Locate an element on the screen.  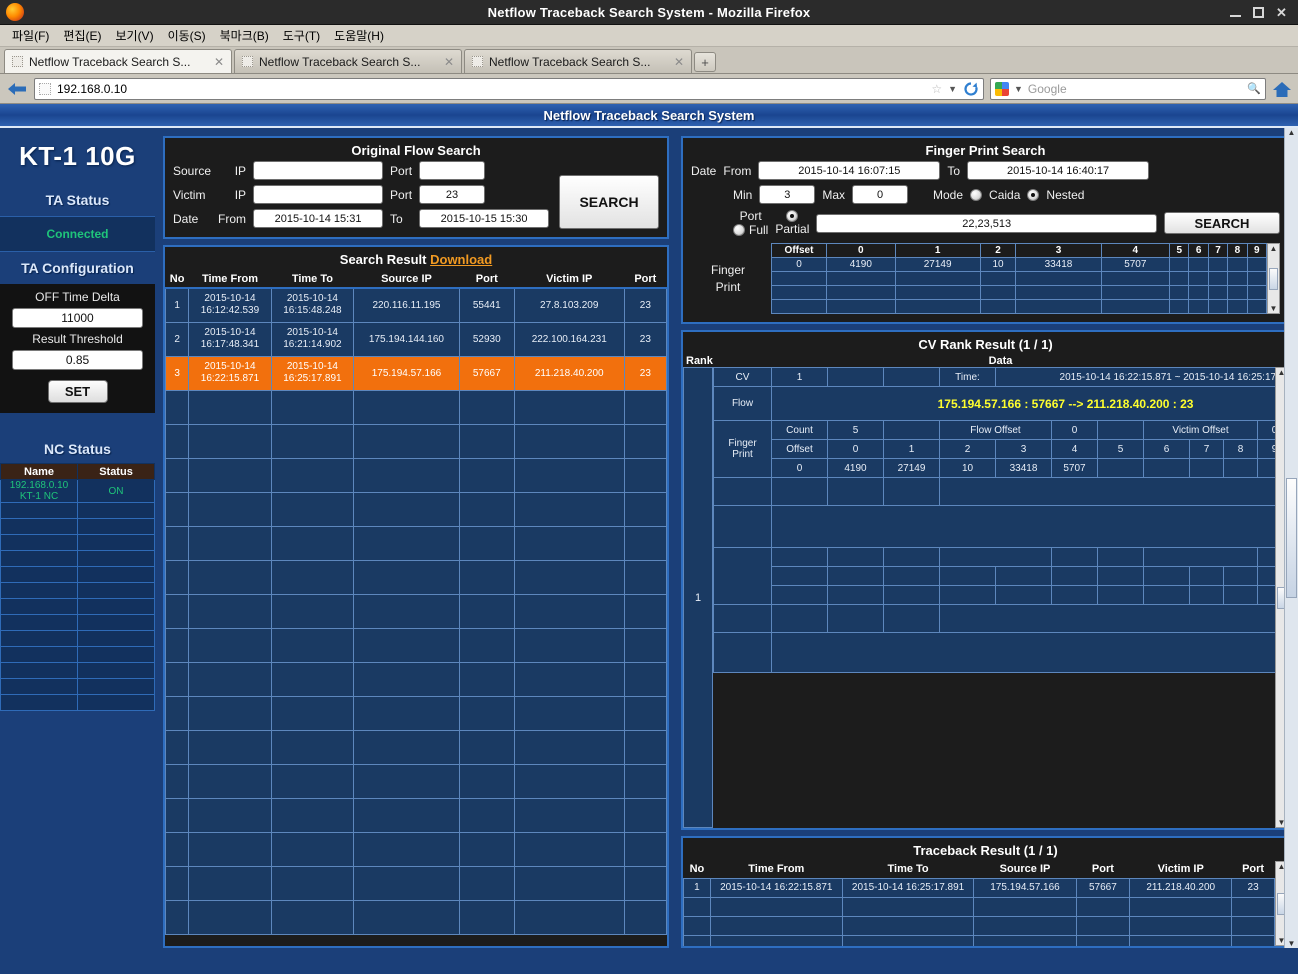
minimize-icon is located at coordinates (1235, 12).